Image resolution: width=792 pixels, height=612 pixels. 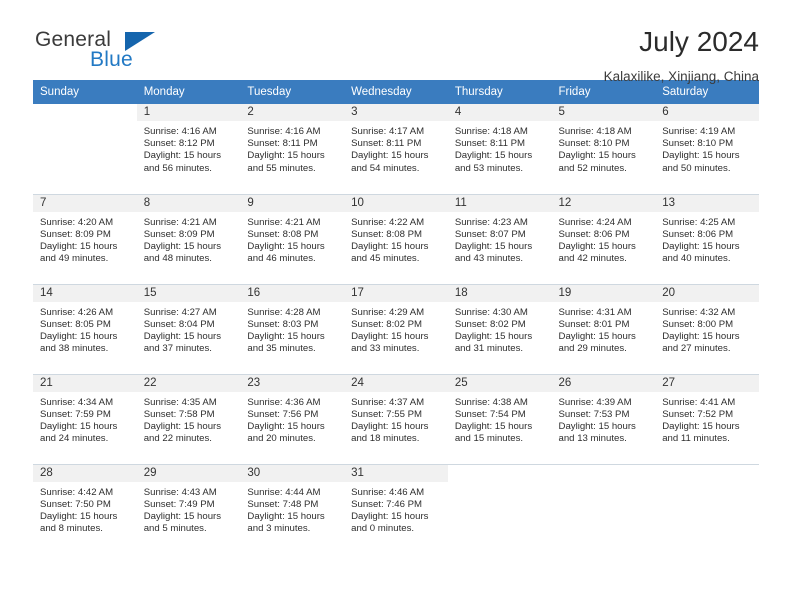 I want to click on daylight-text: Daylight: 15 hours and 11 minutes., so click(x=701, y=432).